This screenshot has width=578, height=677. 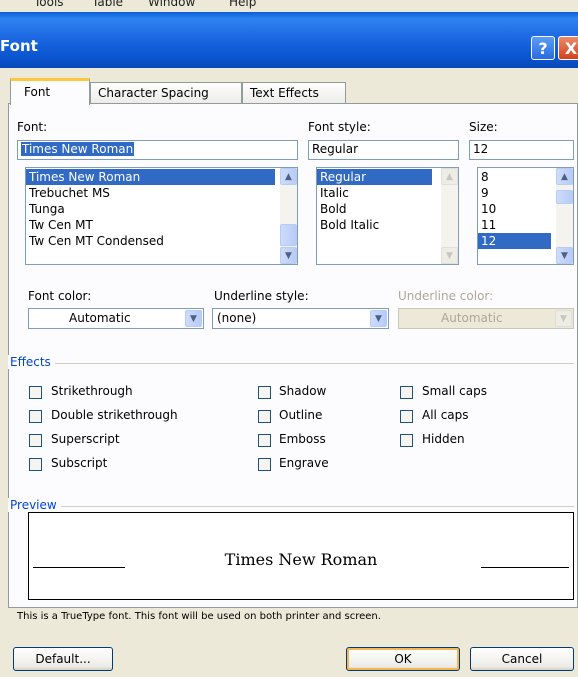 I want to click on style-list-item: Bold Italic, so click(x=387, y=225).